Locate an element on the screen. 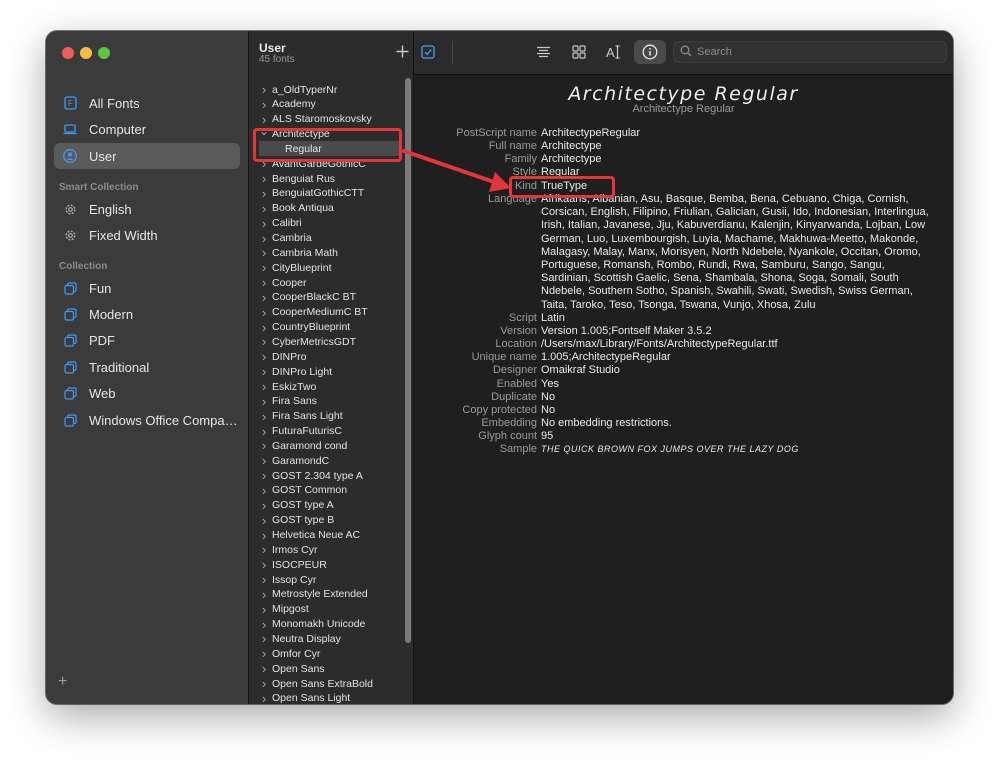 This screenshot has width=999, height=765. sidebar-item-computer: Computer is located at coordinates (147, 129).